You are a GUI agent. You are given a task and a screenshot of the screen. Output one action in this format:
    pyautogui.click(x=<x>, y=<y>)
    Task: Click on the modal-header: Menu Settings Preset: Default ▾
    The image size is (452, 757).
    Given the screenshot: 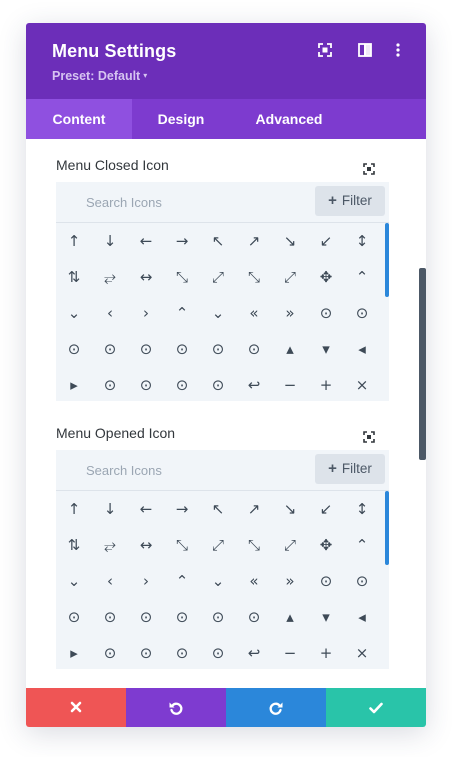 What is the action you would take?
    pyautogui.click(x=226, y=61)
    